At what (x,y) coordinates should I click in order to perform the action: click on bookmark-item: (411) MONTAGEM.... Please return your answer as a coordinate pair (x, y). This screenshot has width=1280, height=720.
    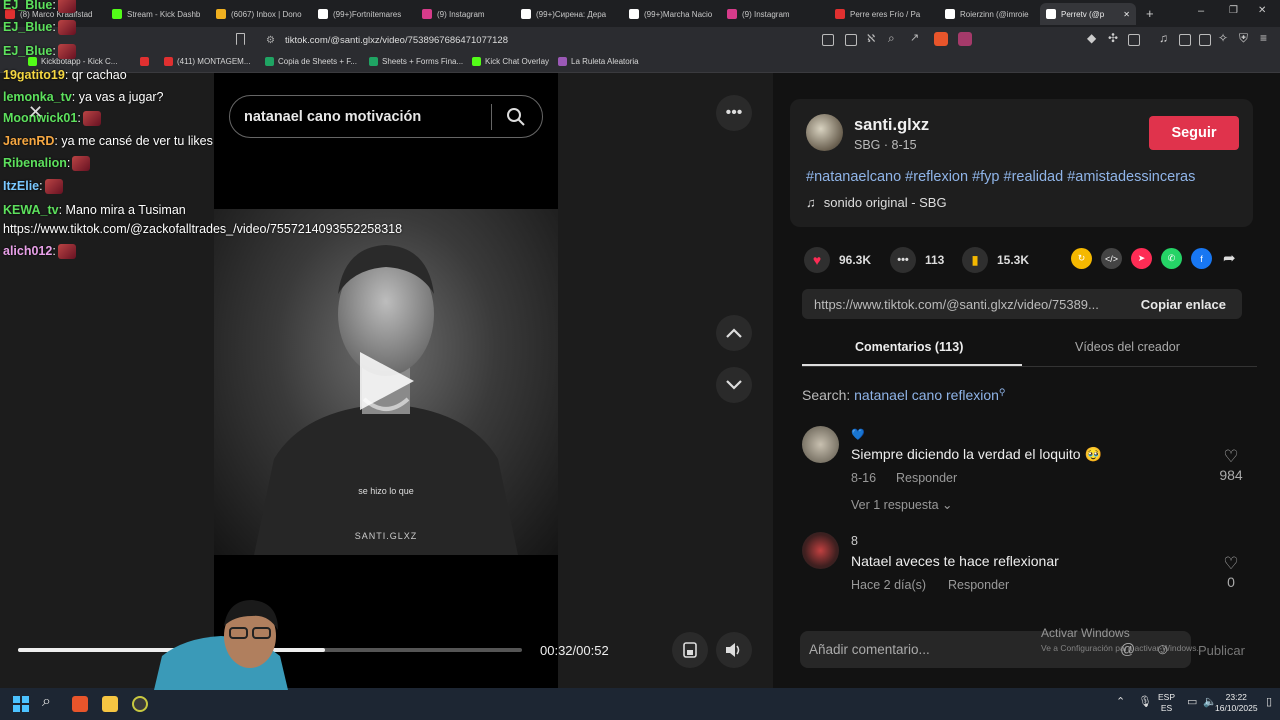
    Looking at the image, I should click on (207, 61).